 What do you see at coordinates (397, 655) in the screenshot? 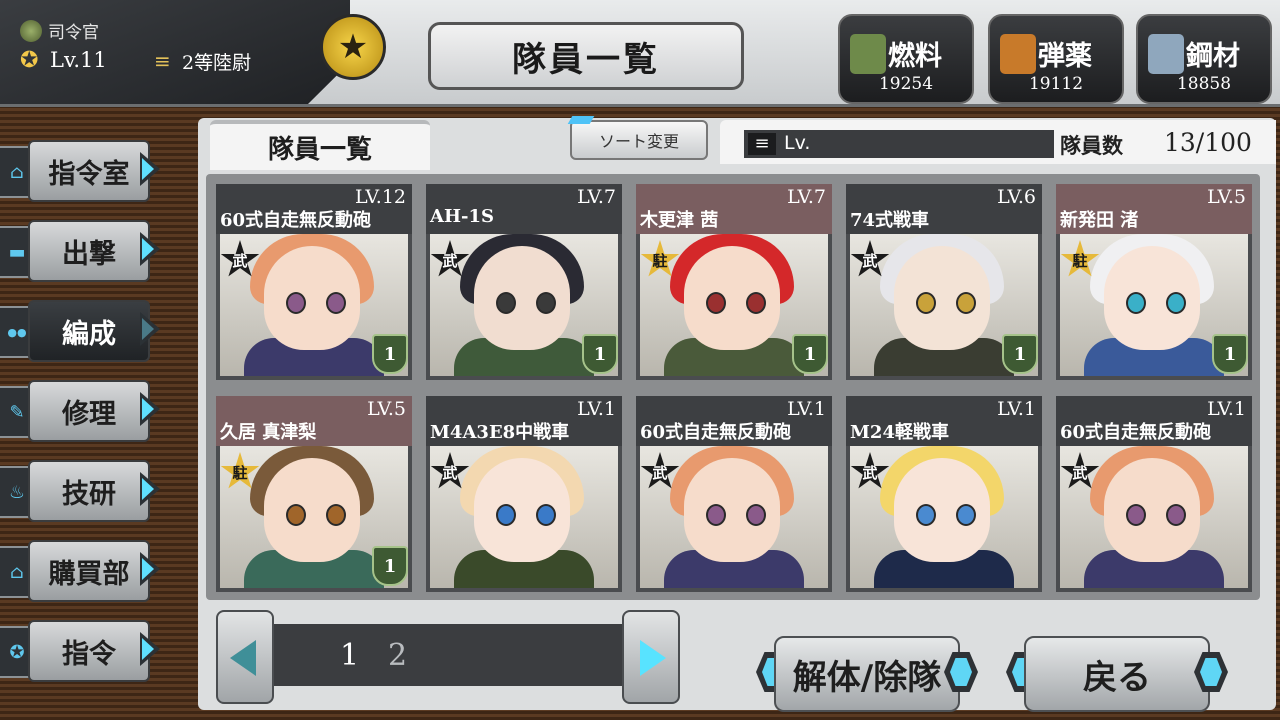
I see `page-number: 2` at bounding box center [397, 655].